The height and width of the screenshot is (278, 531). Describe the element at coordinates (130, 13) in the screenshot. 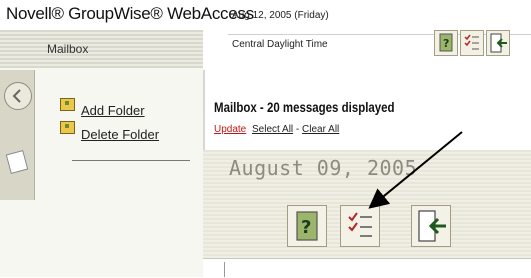

I see `app-brand: Novell® GroupWise® WebAccess` at that location.